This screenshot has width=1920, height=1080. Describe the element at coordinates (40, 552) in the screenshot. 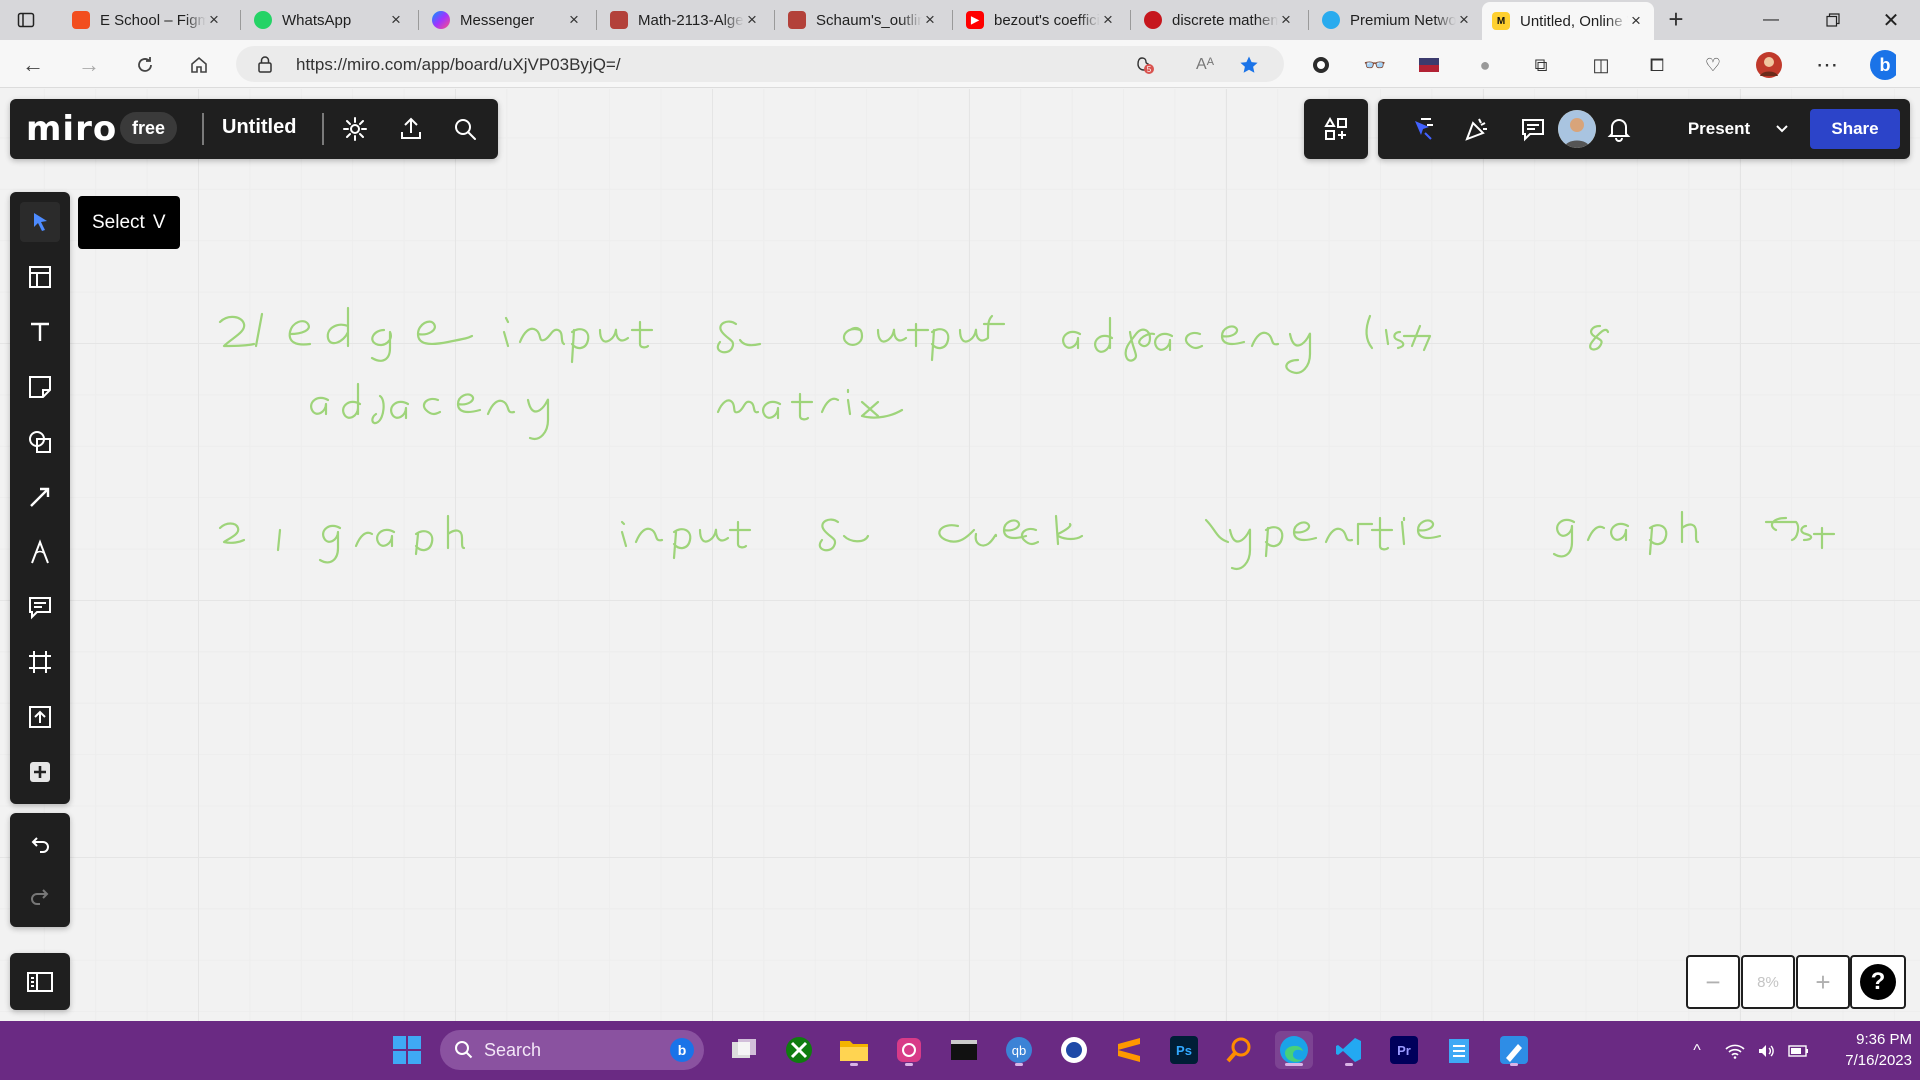

I see `pen-tool-icon` at that location.